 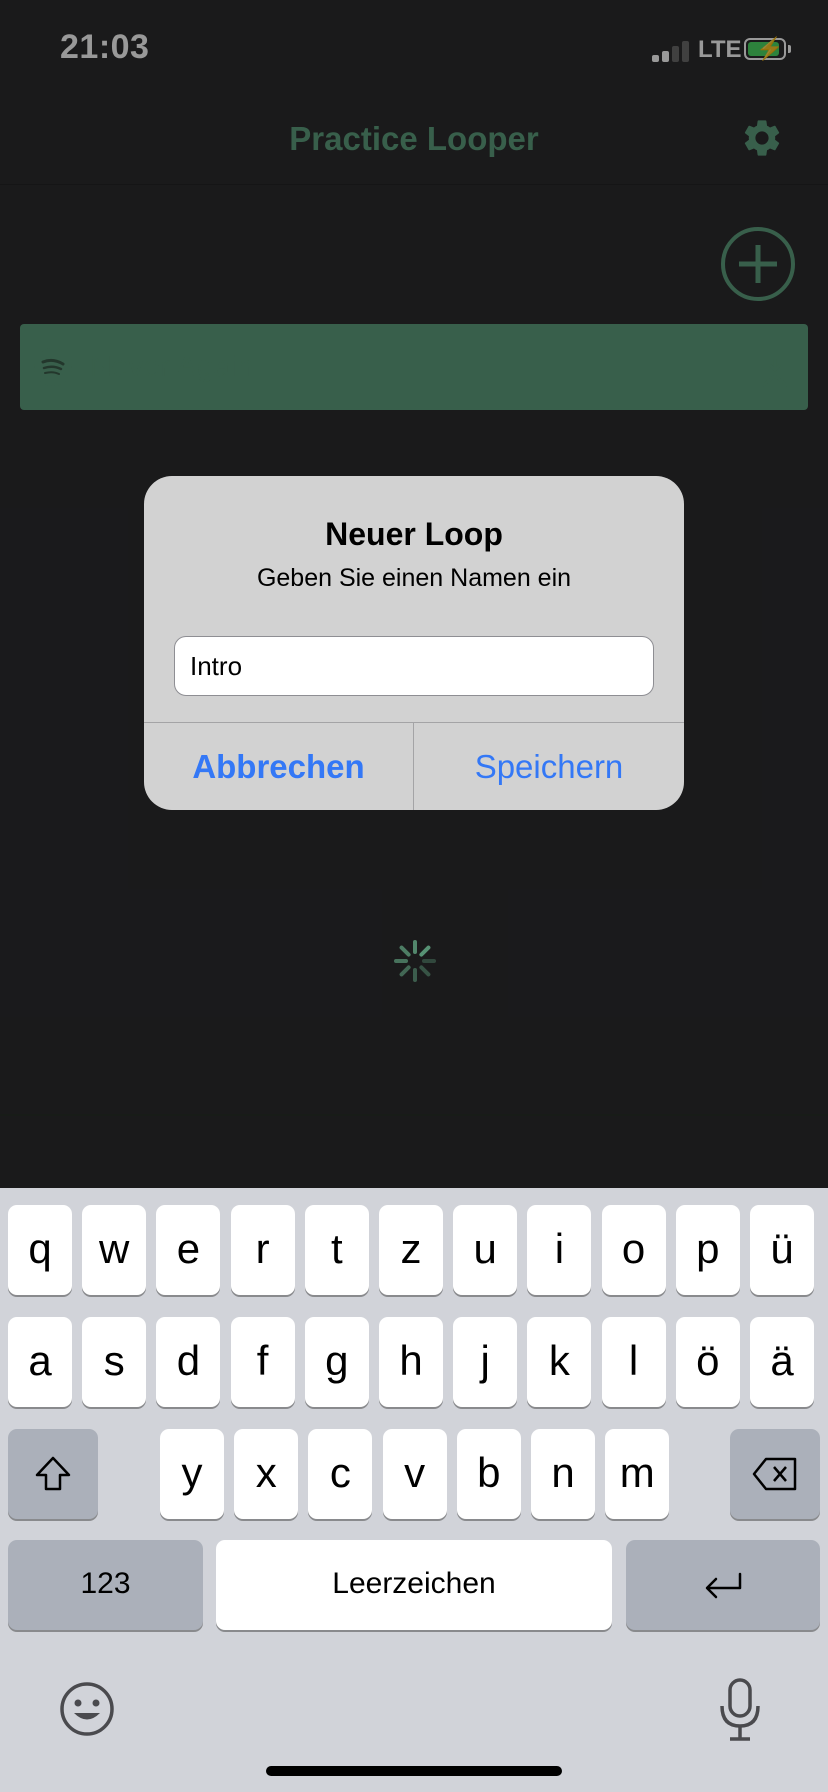 What do you see at coordinates (262, 1250) in the screenshot?
I see `key-r: r` at bounding box center [262, 1250].